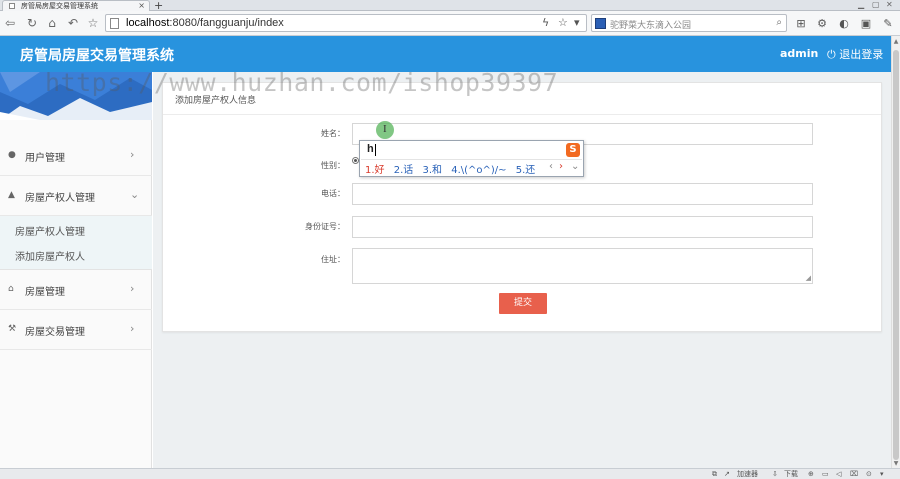 This screenshot has height=479, width=900. I want to click on id-number-label: 身份证号：, so click(325, 226).